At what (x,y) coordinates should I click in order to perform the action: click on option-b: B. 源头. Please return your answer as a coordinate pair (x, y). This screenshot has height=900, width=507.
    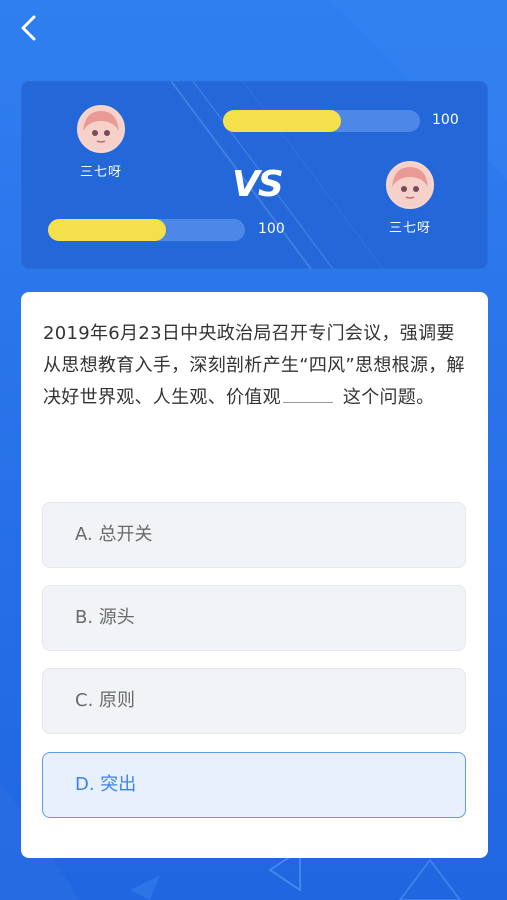
    Looking at the image, I should click on (254, 618).